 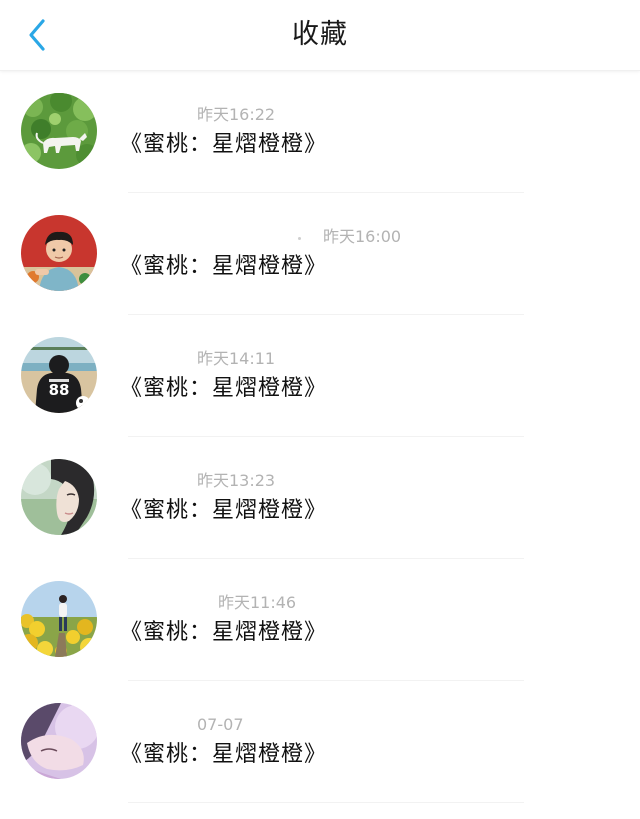 I want to click on list-item: 昨天13:23 《蜜桃：星熠橙橙》, so click(x=320, y=498).